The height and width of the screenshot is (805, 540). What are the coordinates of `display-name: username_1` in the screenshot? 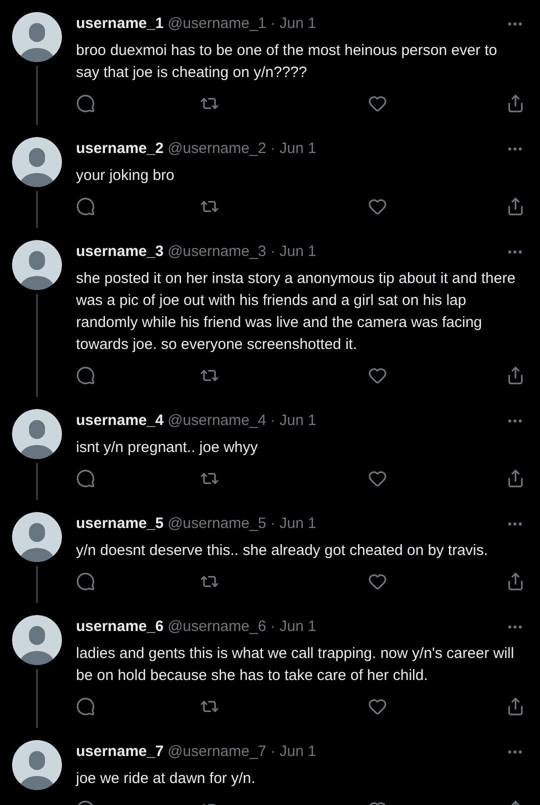 It's located at (120, 24).